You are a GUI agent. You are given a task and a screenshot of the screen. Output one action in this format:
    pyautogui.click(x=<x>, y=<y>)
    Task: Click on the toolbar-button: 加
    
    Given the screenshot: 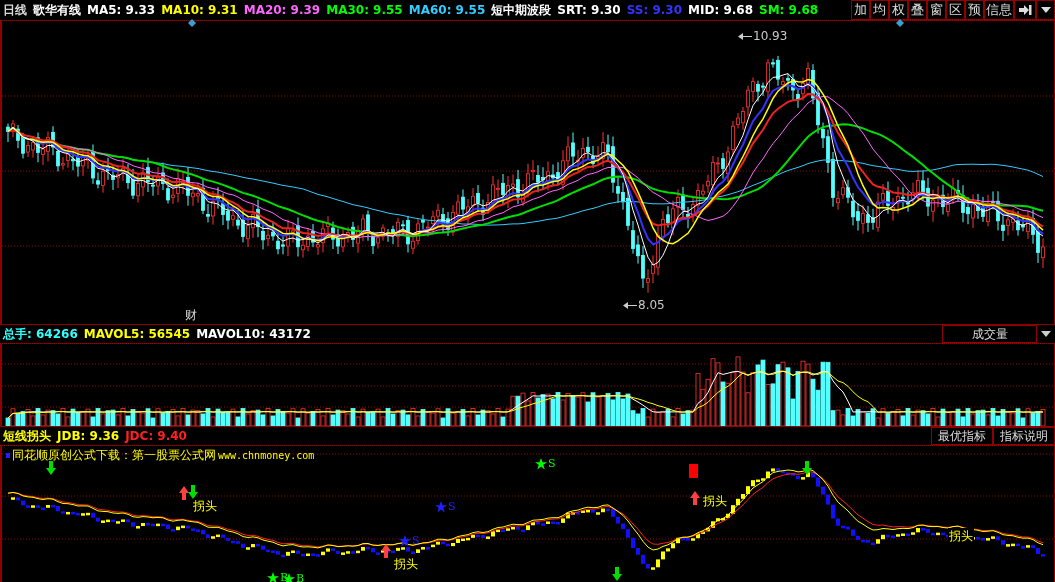 What is the action you would take?
    pyautogui.click(x=860, y=10)
    